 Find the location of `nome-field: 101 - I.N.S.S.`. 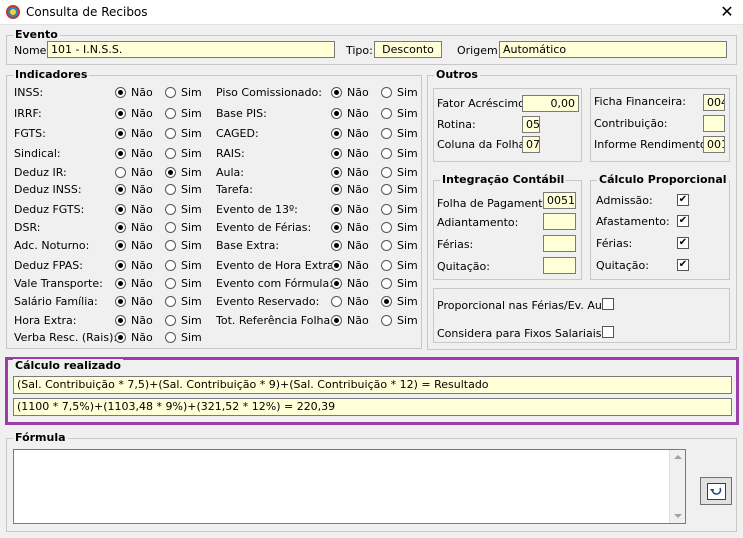

nome-field: 101 - I.N.S.S. is located at coordinates (191, 49).